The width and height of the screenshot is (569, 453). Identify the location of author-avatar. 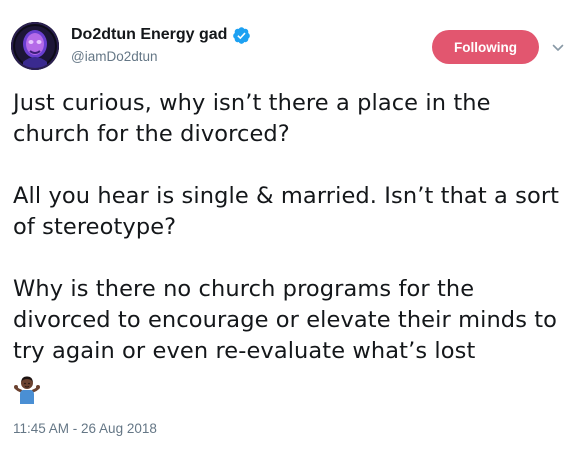
(35, 46).